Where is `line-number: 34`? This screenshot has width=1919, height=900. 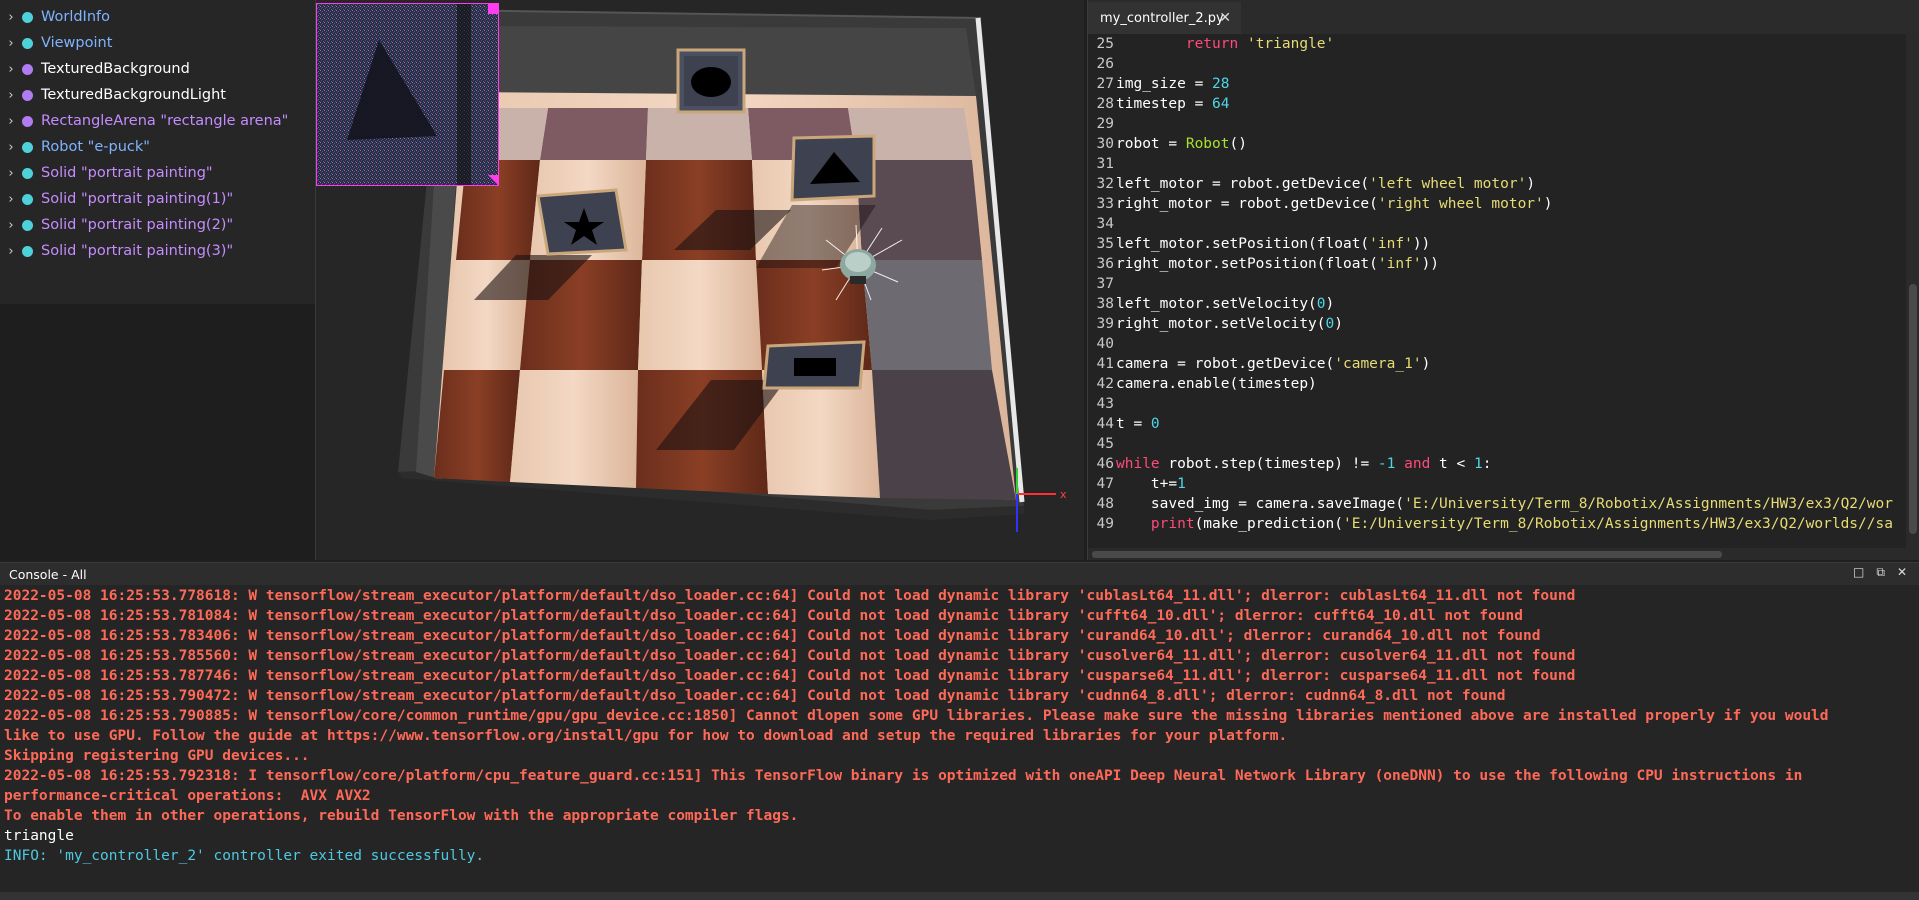 line-number: 34 is located at coordinates (1105, 224).